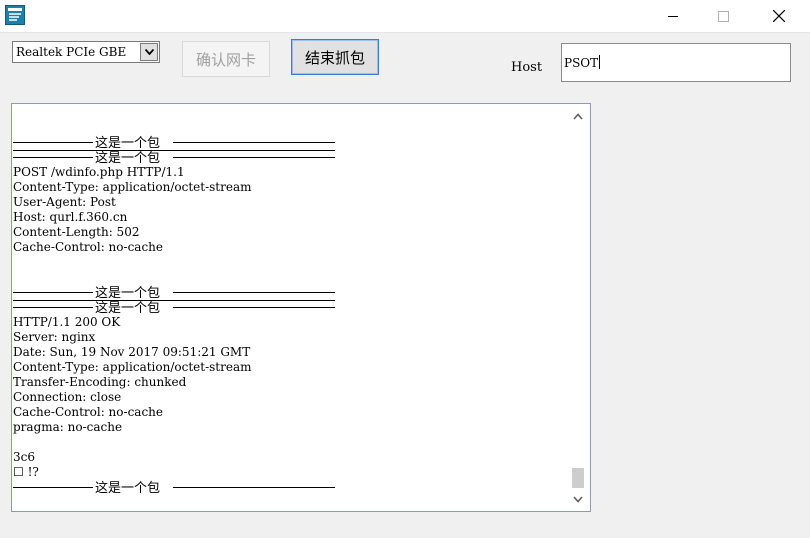  What do you see at coordinates (54, 337) in the screenshot?
I see `output-line: Server: nginx` at bounding box center [54, 337].